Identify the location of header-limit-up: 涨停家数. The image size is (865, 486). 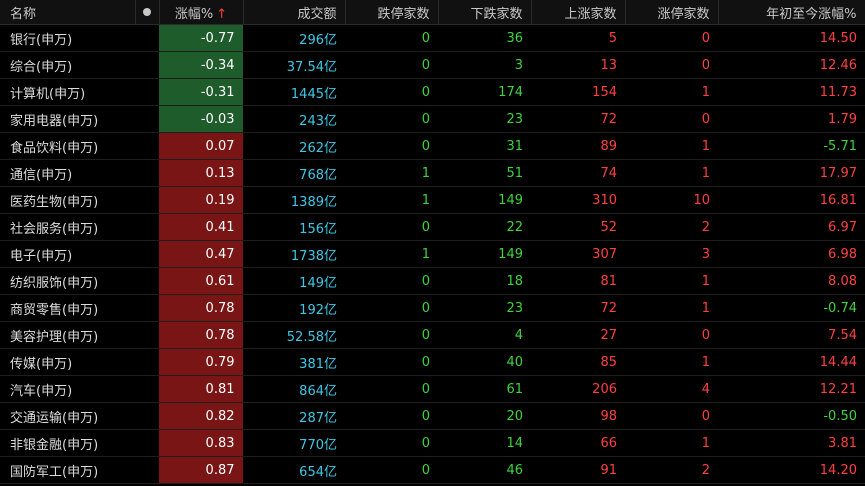
(672, 12).